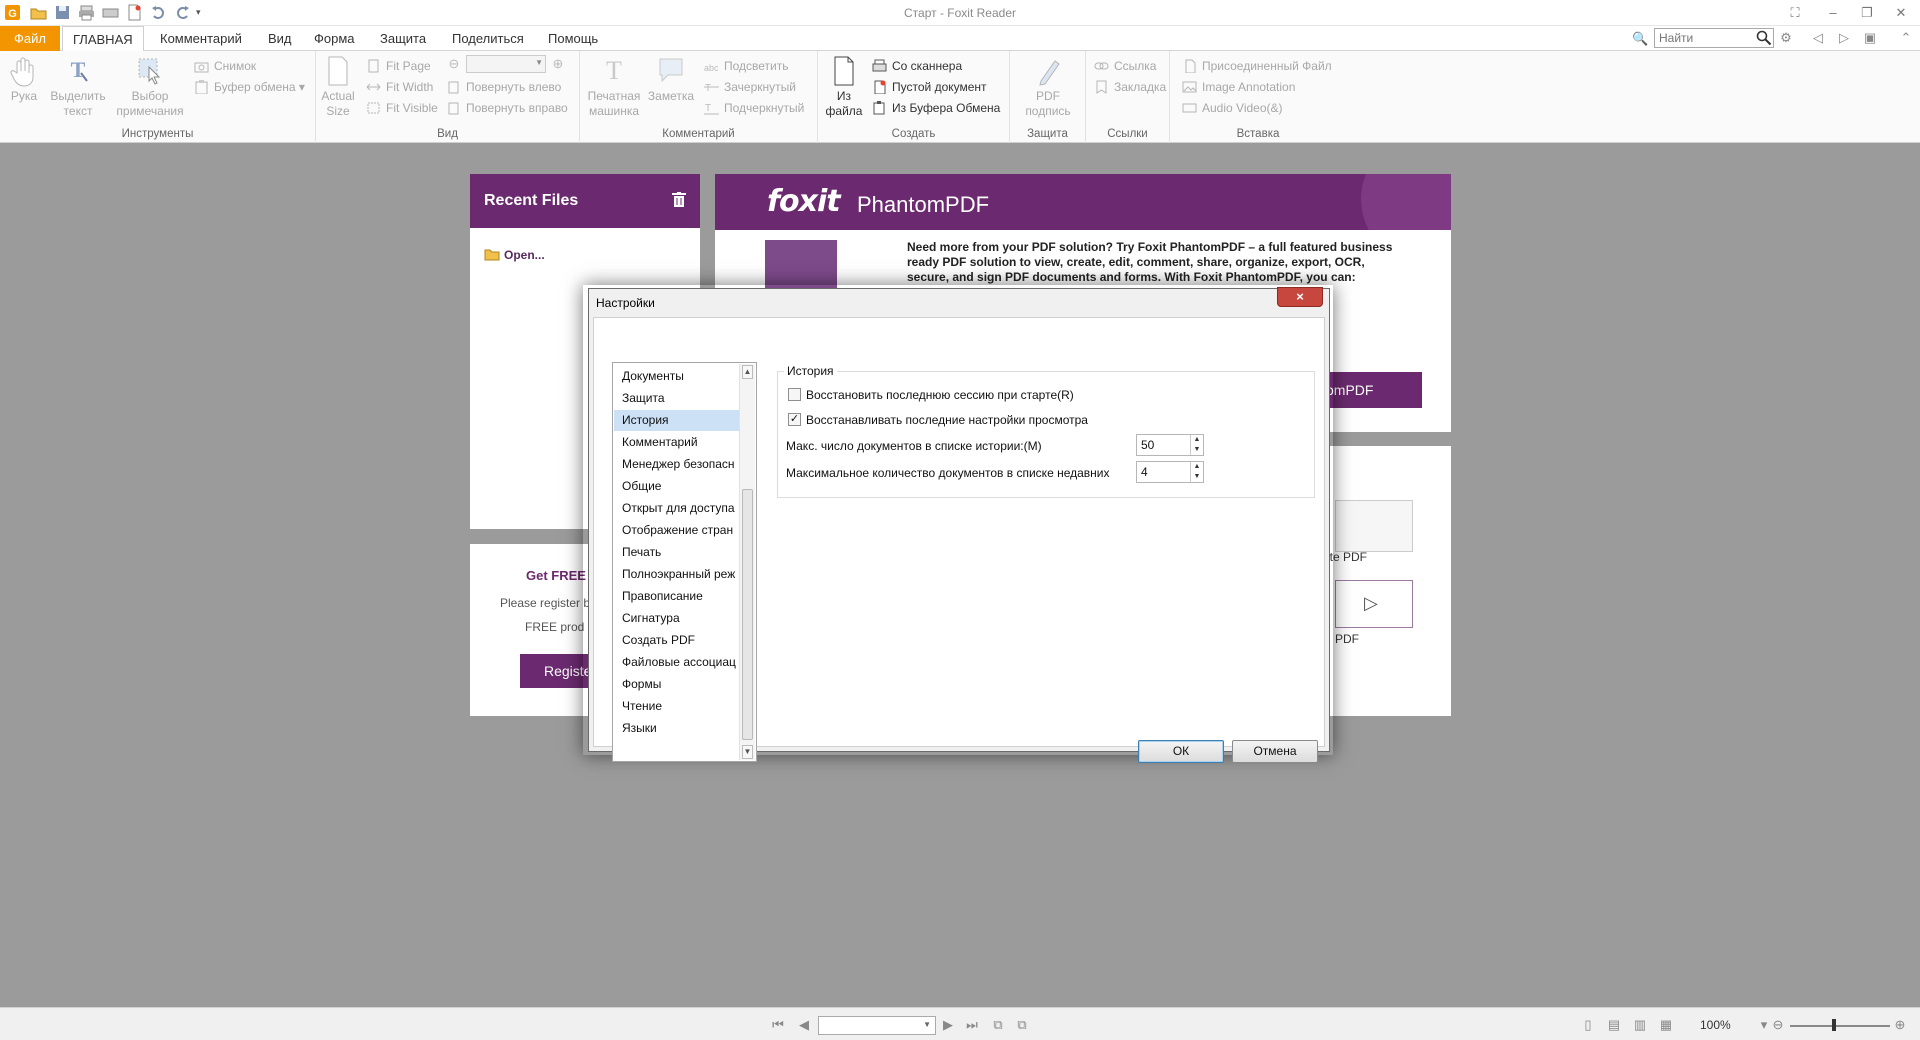 The width and height of the screenshot is (1920, 1040). Describe the element at coordinates (249, 87) in the screenshot. I see `clipboard-button: Буфер обмена ▾` at that location.